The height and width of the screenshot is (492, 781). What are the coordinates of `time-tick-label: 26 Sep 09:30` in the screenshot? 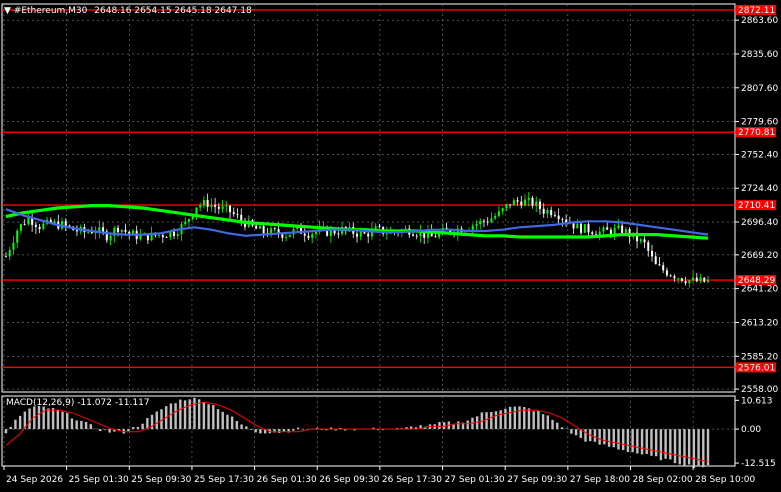 It's located at (349, 480).